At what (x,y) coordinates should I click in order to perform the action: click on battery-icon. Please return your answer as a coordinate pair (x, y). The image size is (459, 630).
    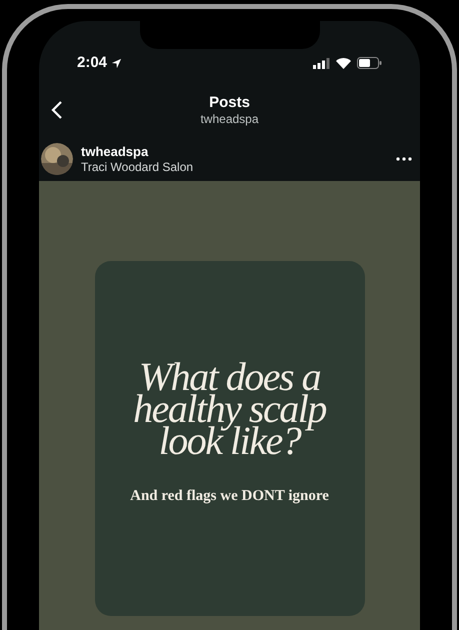
    Looking at the image, I should click on (369, 63).